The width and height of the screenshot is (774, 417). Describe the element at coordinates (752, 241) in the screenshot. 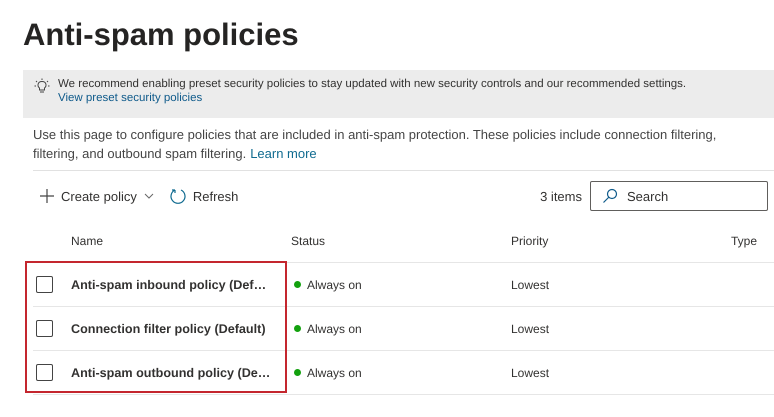

I see `column-header: Type` at that location.